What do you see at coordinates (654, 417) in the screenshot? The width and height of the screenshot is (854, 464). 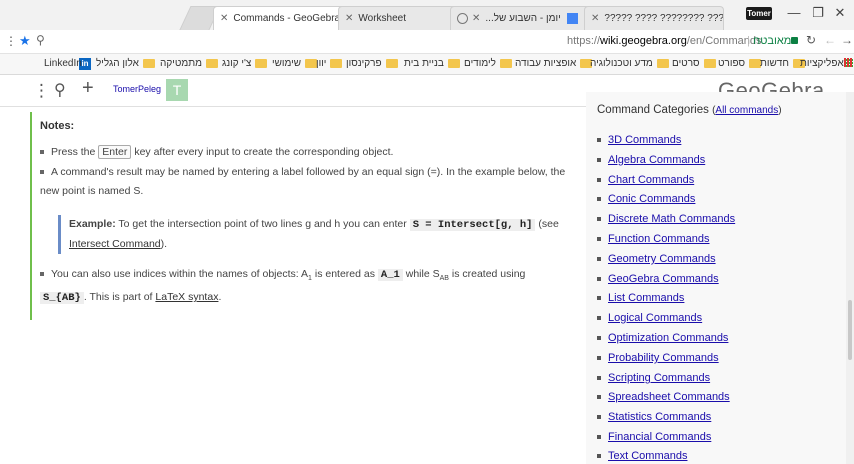 I see `command-link-statistics: Statistics Commands` at bounding box center [654, 417].